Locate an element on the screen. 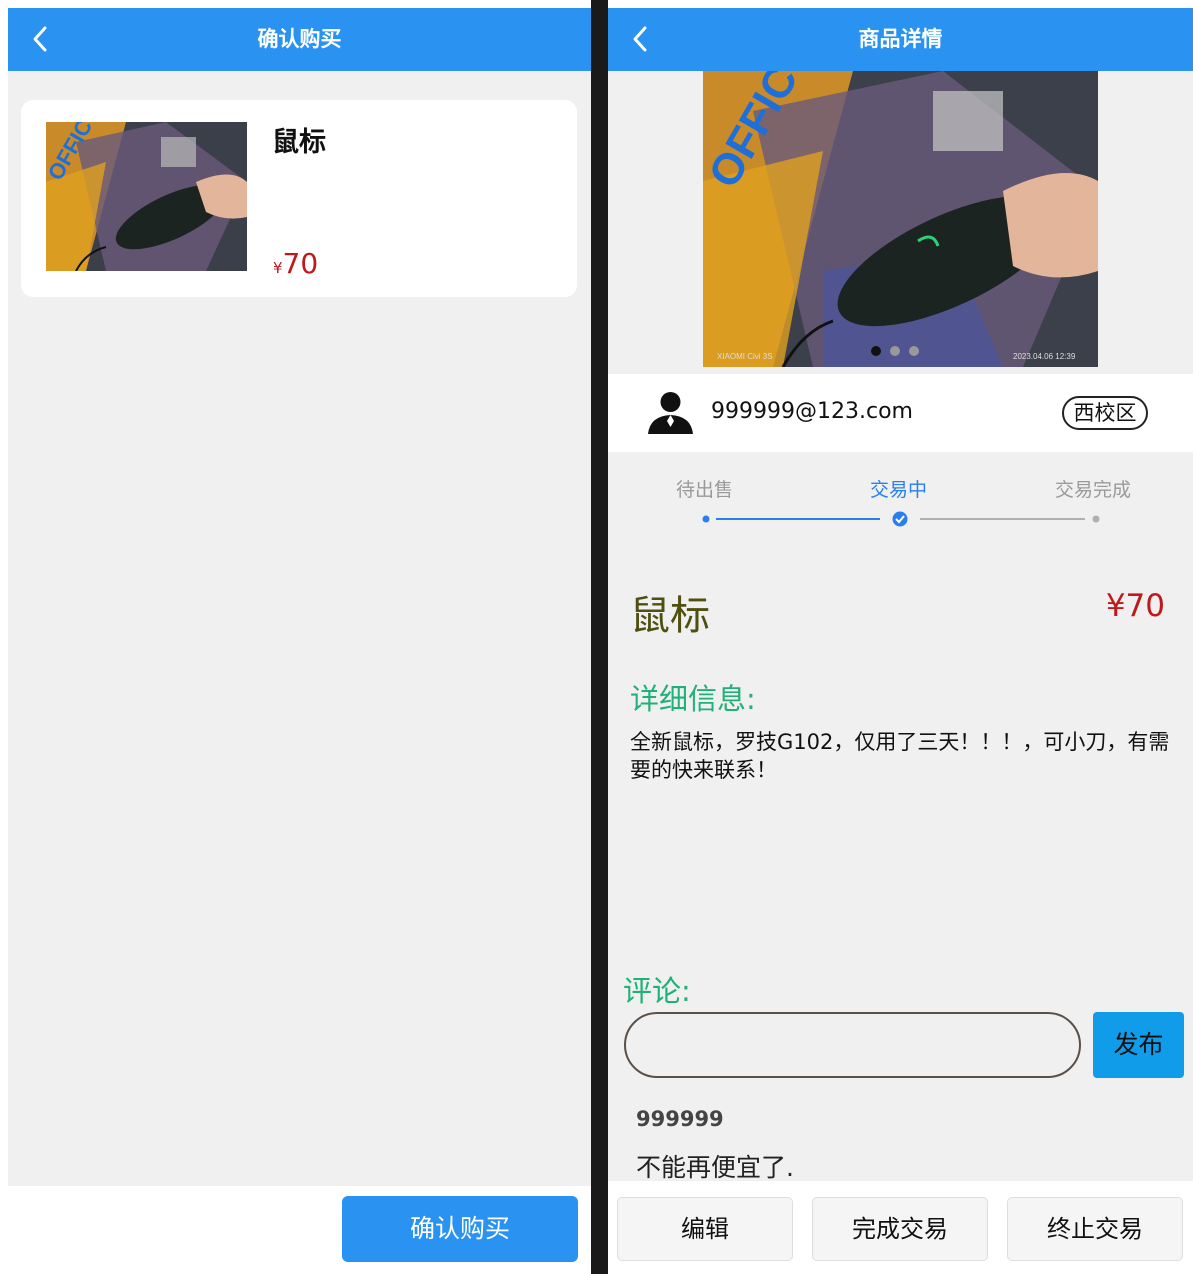 The height and width of the screenshot is (1274, 1193). screen-divider is located at coordinates (599, 637).